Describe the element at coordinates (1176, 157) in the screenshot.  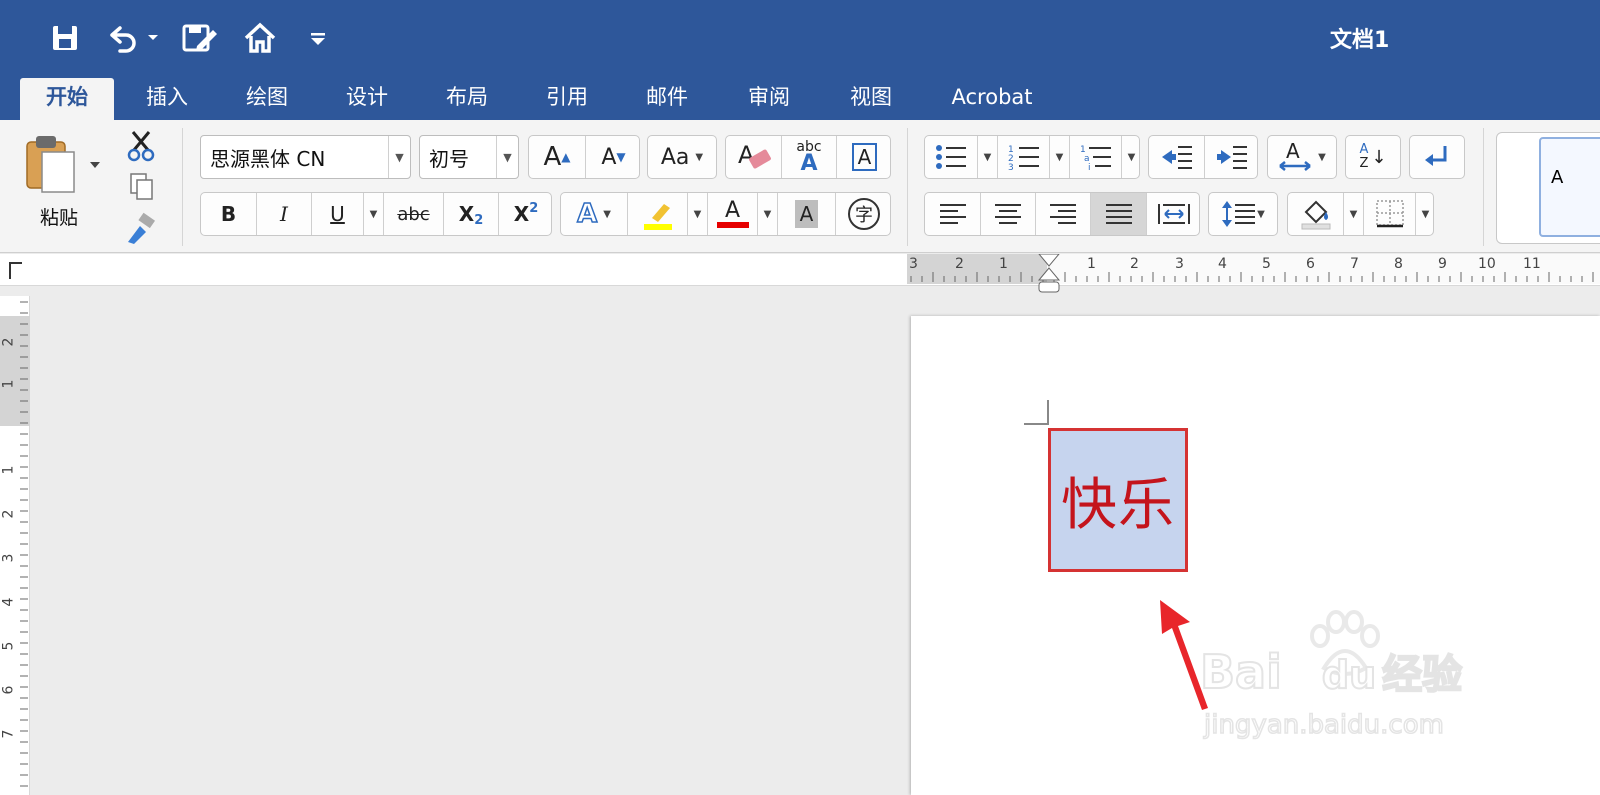
I see `decrease-indent-button` at that location.